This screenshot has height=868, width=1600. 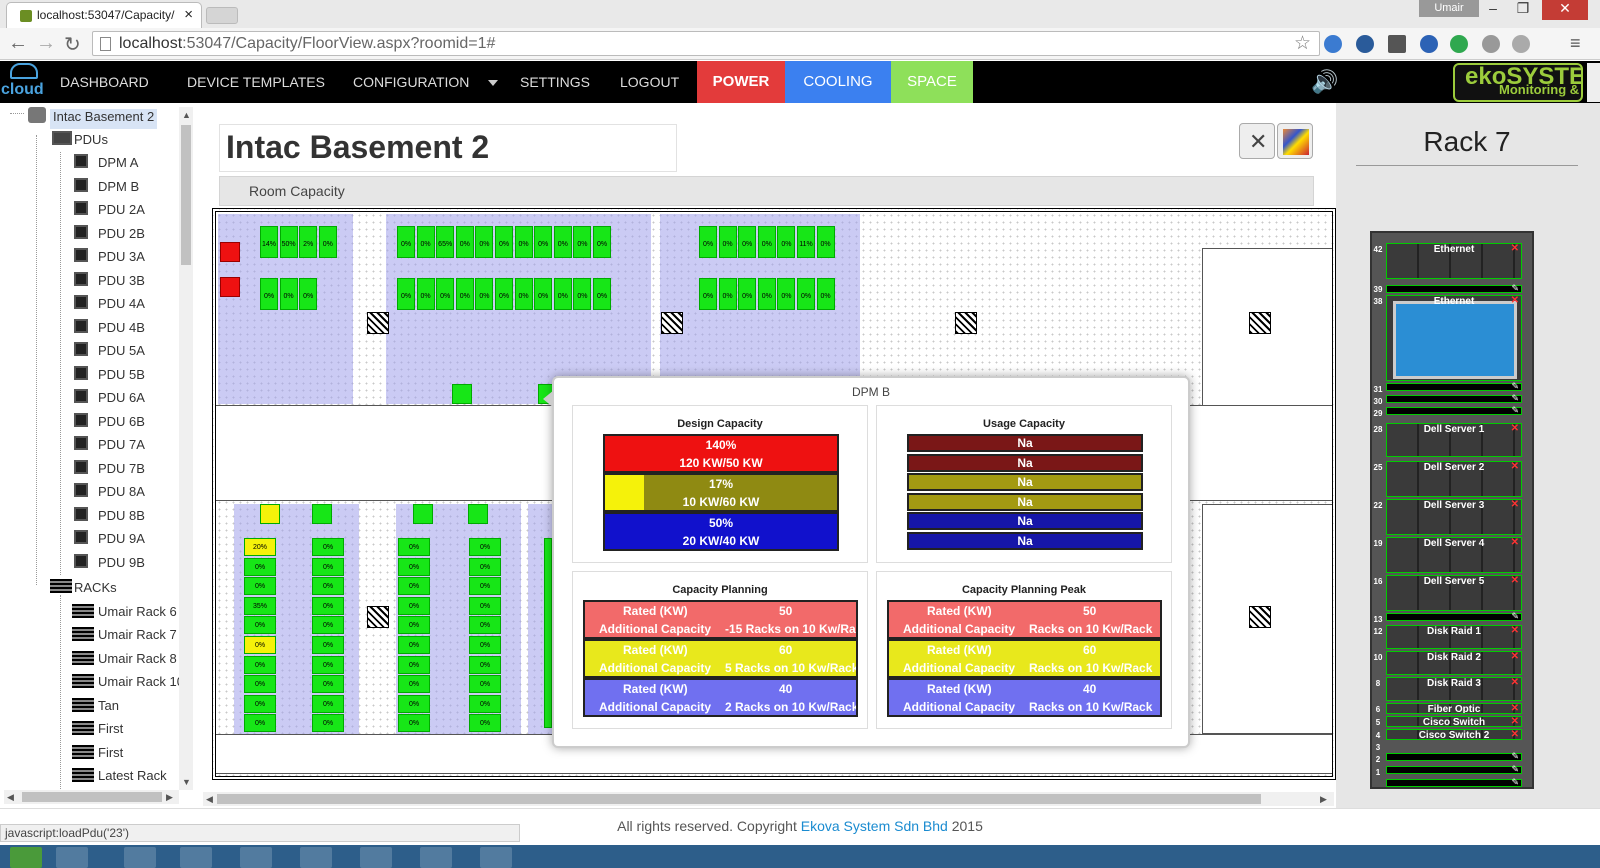 I want to click on nav-dashboard: DASHBOARD, so click(x=104, y=82).